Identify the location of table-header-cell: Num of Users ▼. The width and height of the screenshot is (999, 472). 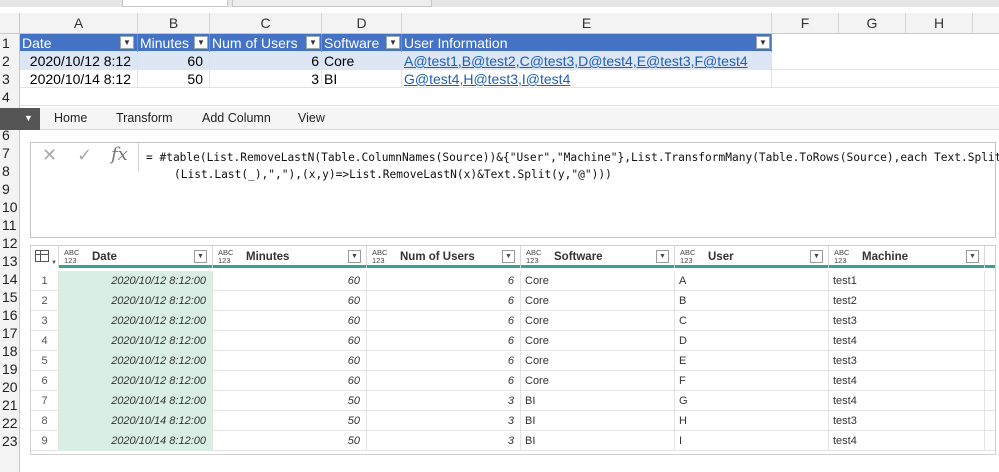
(266, 43).